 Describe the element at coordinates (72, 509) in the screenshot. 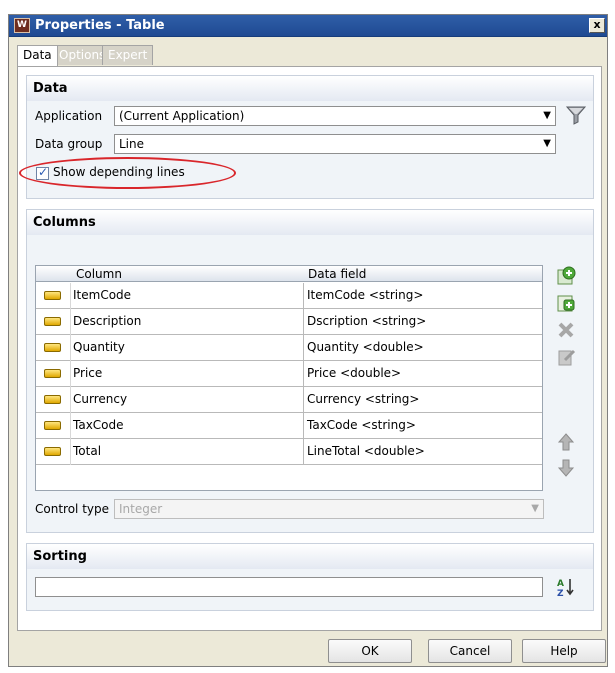

I see `control-type-label: Control type` at that location.